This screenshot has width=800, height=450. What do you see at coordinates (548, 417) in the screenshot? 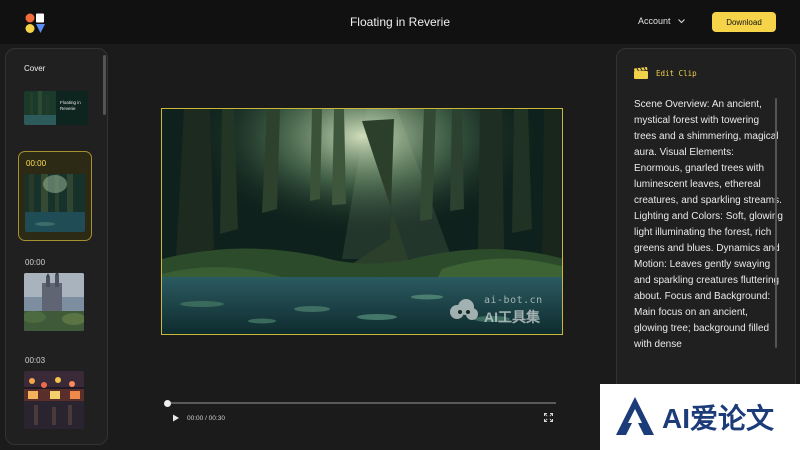
I see `fullscreen-icon` at bounding box center [548, 417].